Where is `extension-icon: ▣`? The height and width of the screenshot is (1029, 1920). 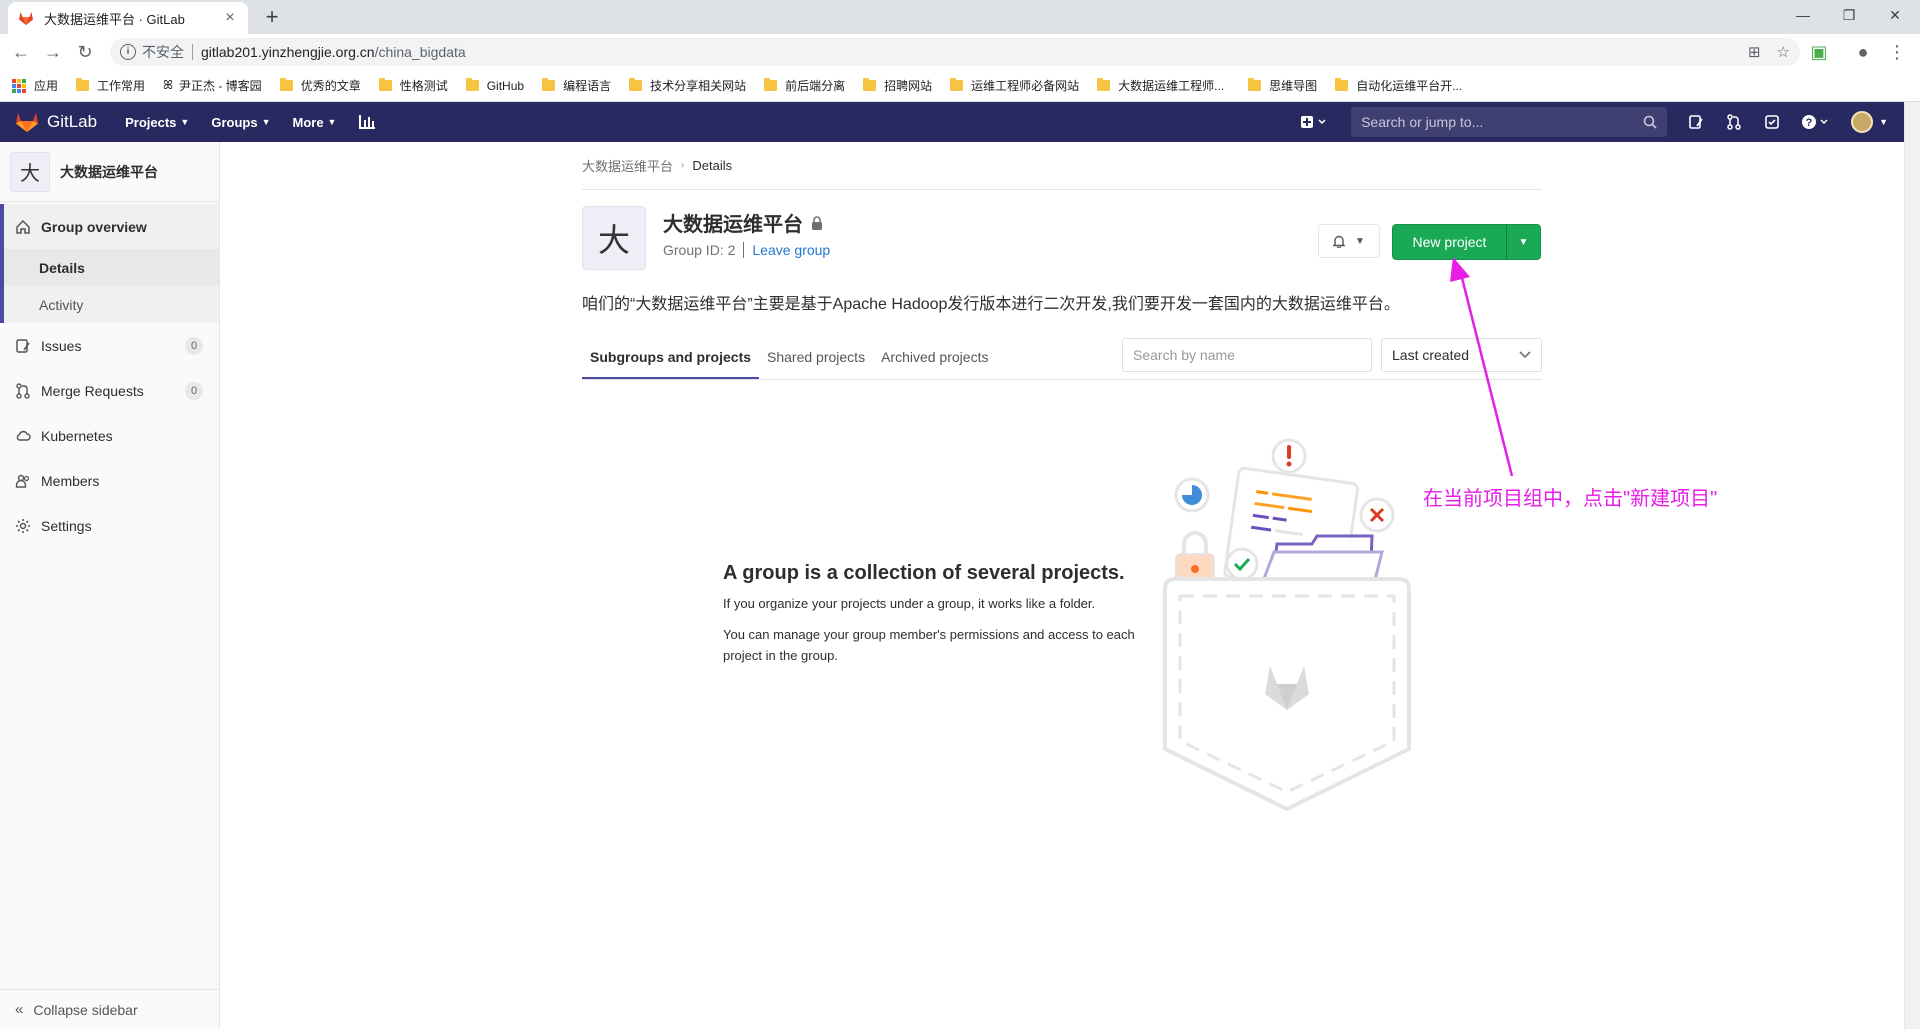 extension-icon: ▣ is located at coordinates (1819, 52).